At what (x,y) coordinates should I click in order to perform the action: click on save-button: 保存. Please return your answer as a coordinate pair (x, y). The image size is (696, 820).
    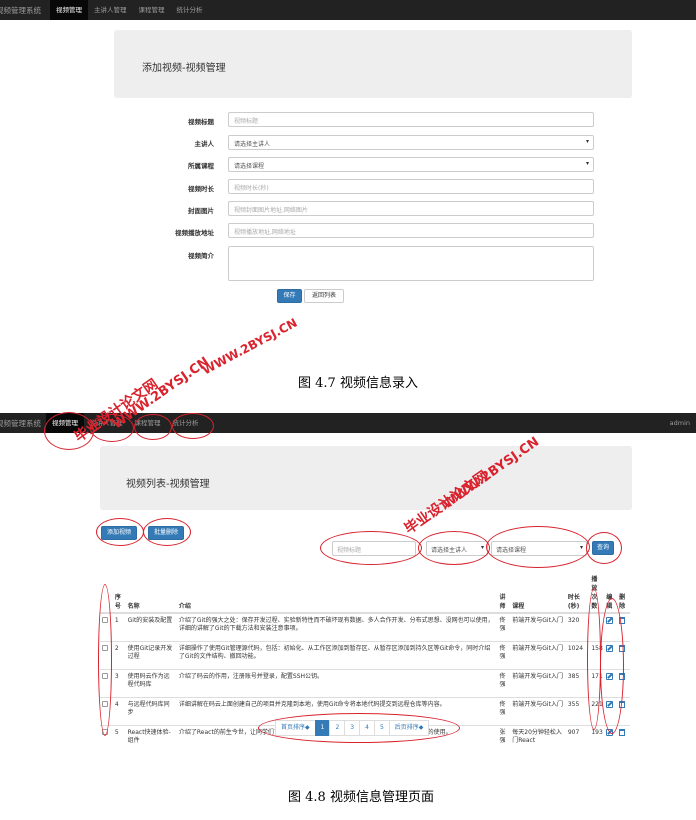
    Looking at the image, I should click on (289, 296).